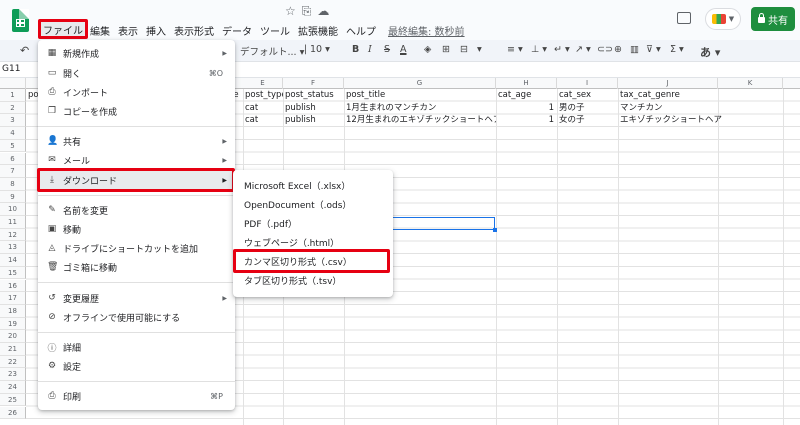 The width and height of the screenshot is (800, 425). Describe the element at coordinates (420, 95) in the screenshot. I see `cell-g1: post_title` at that location.